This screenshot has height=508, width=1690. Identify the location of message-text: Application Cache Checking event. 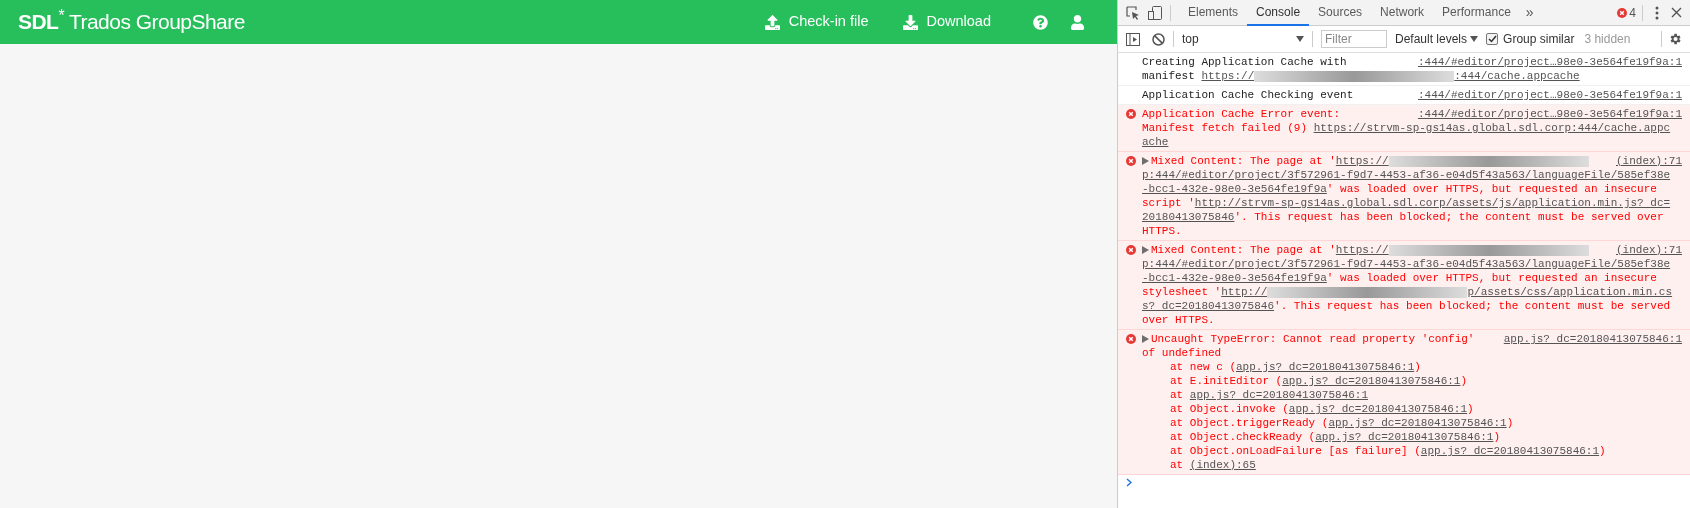
(1248, 95).